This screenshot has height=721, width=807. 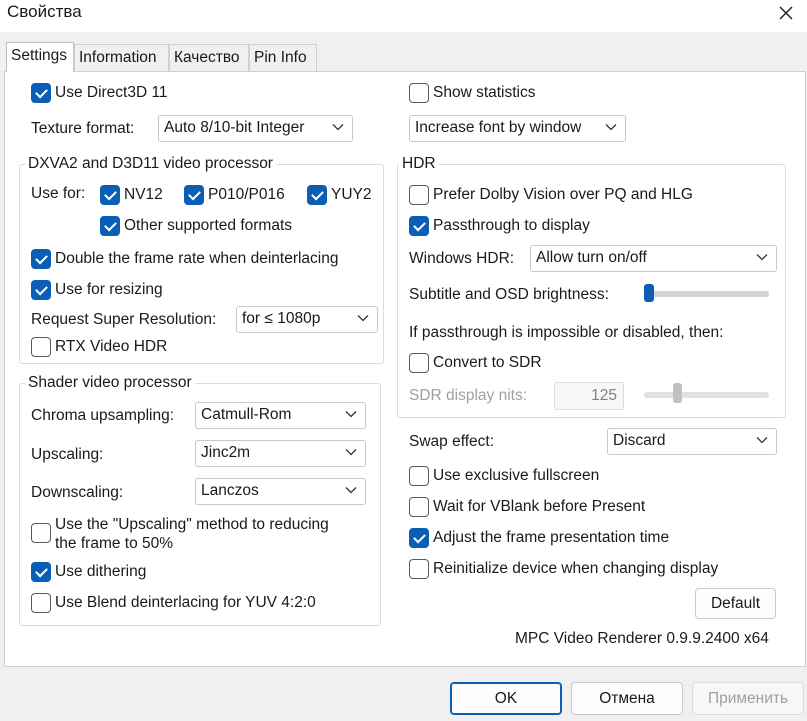 I want to click on passthrough-label: Passthrough to display, so click(x=511, y=225).